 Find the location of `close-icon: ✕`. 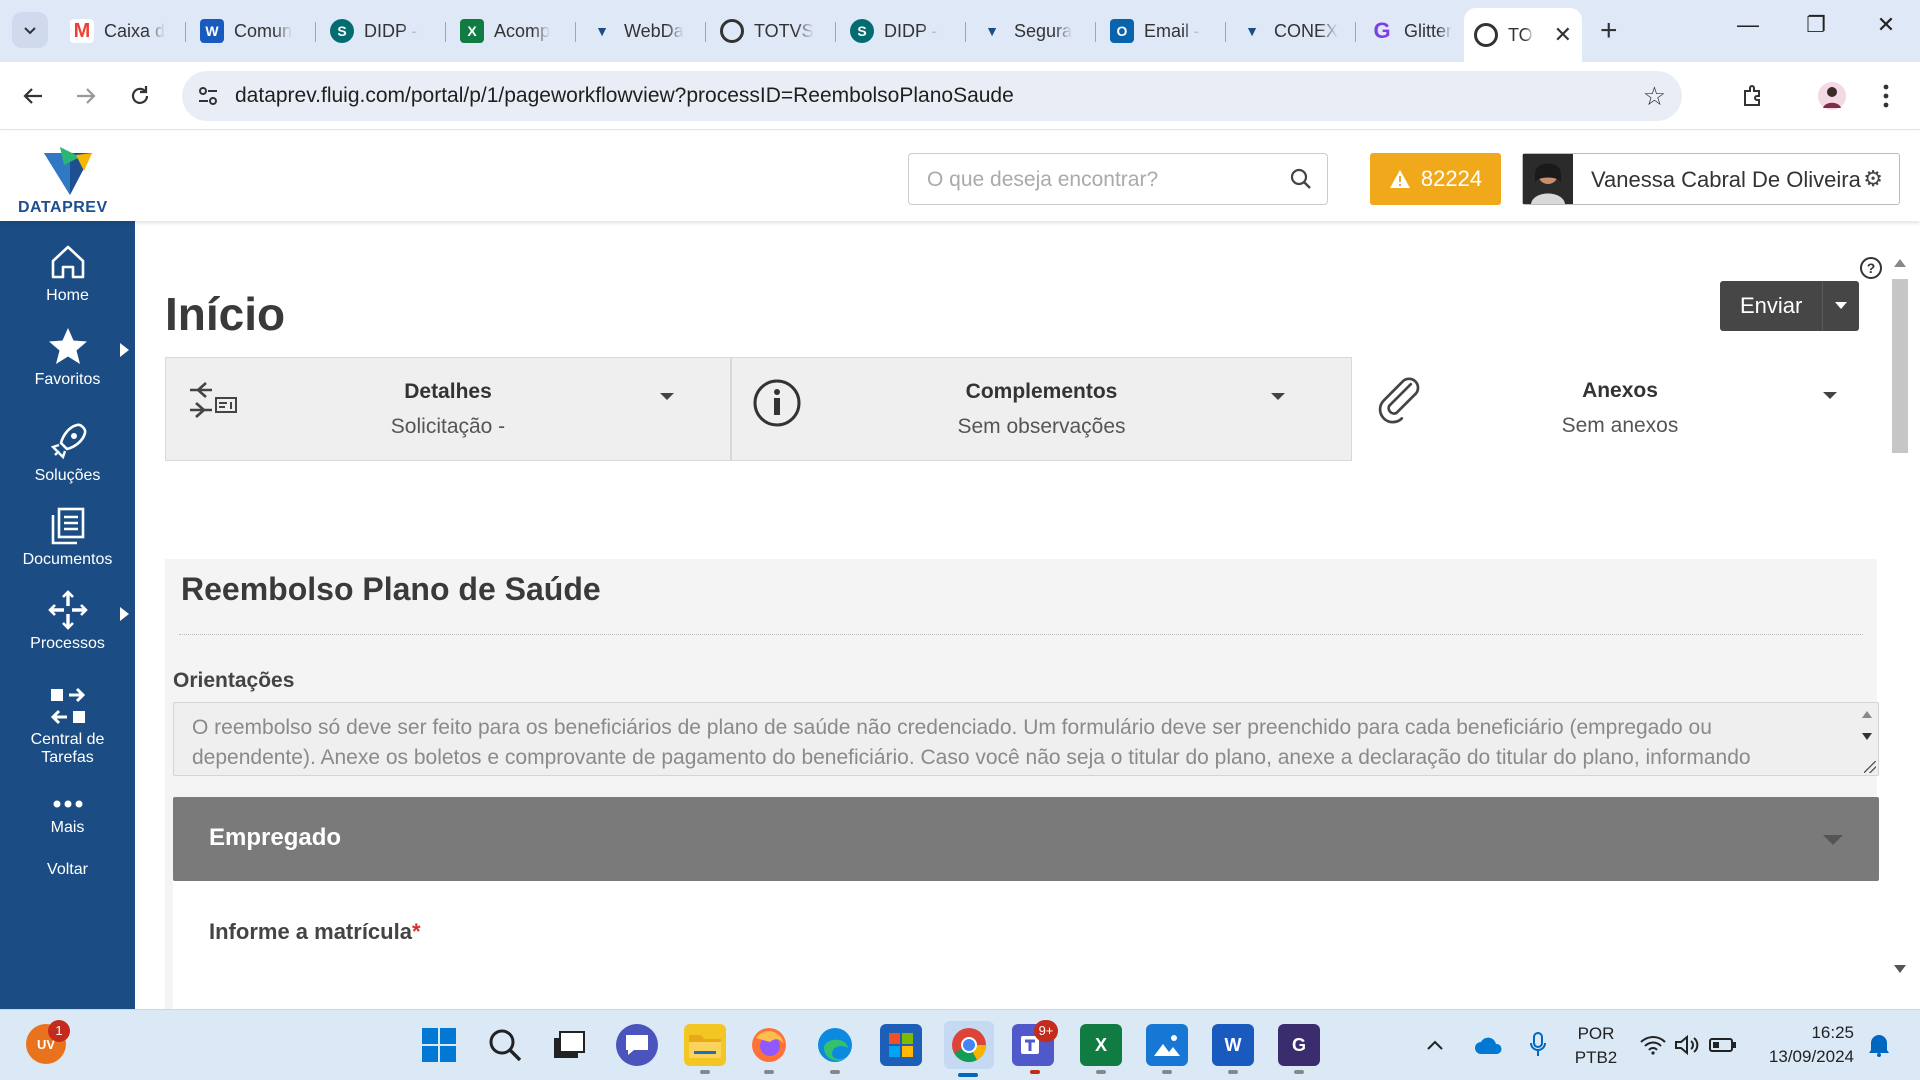

close-icon: ✕ is located at coordinates (1563, 35).